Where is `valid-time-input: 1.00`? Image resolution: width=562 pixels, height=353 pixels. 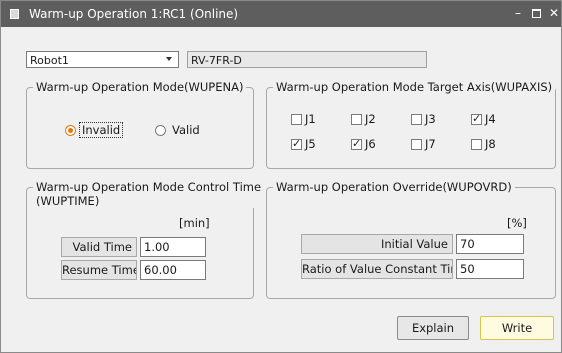
valid-time-input: 1.00 is located at coordinates (173, 247).